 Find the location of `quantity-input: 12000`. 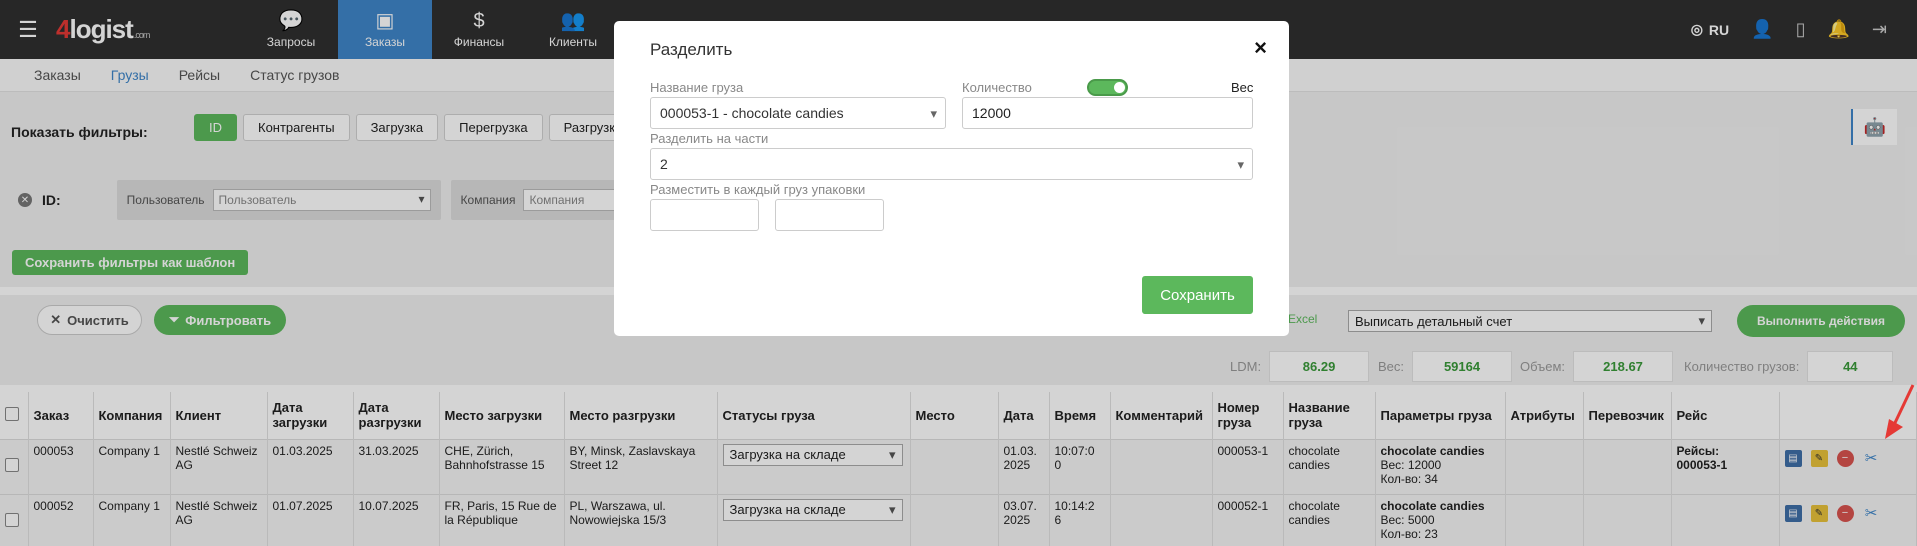

quantity-input: 12000 is located at coordinates (1107, 113).